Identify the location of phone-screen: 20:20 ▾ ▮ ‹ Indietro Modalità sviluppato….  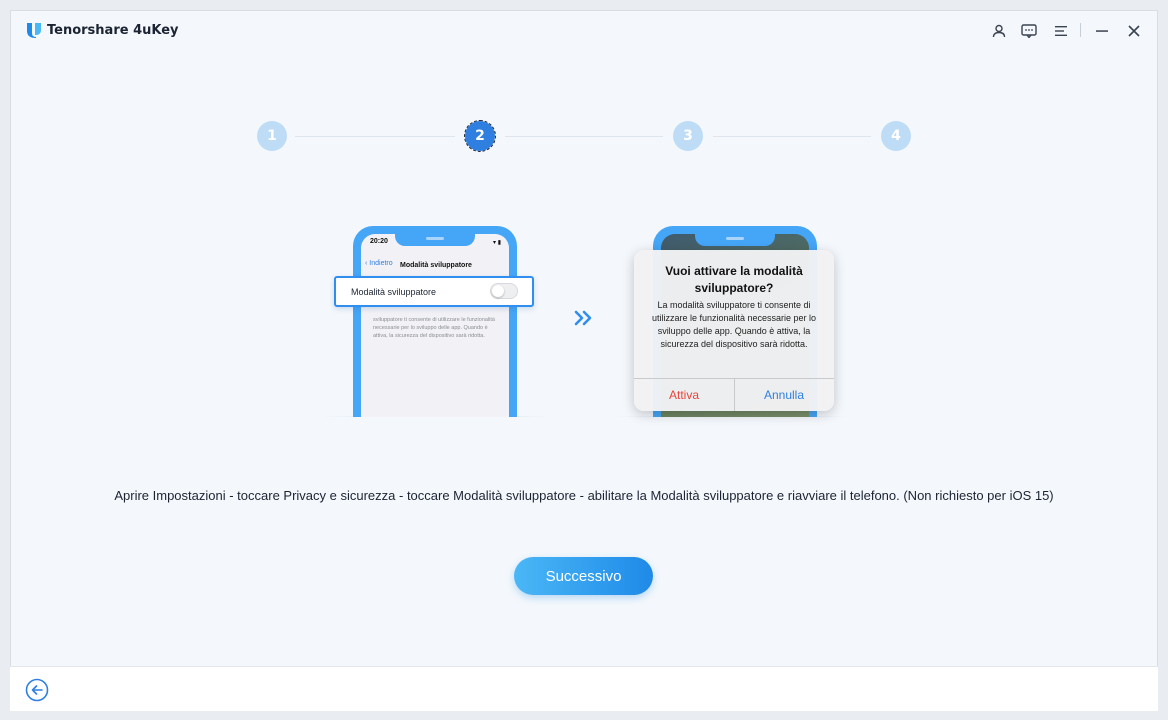
(435, 325).